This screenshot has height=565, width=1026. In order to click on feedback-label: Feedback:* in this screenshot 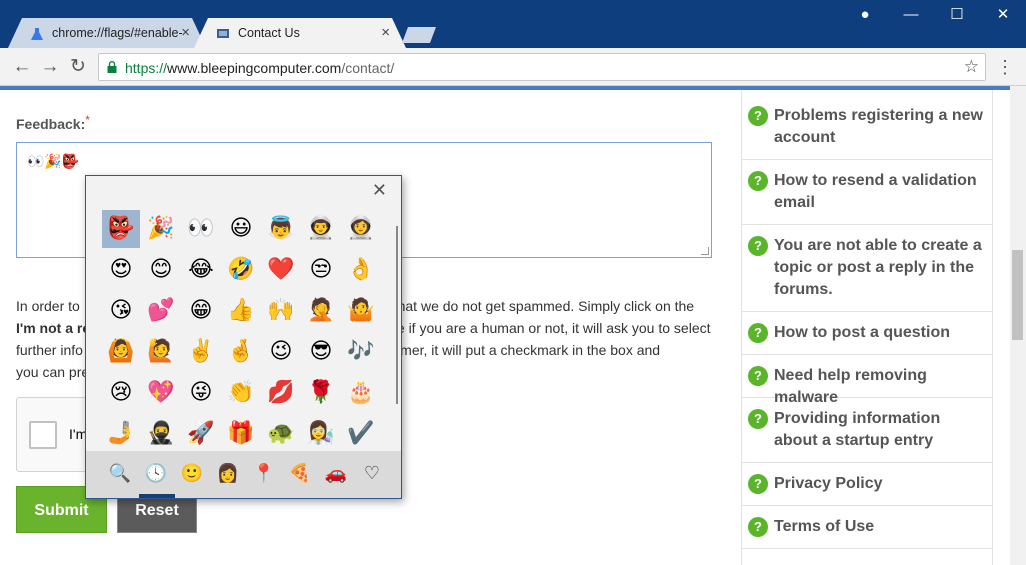, I will do `click(53, 122)`.